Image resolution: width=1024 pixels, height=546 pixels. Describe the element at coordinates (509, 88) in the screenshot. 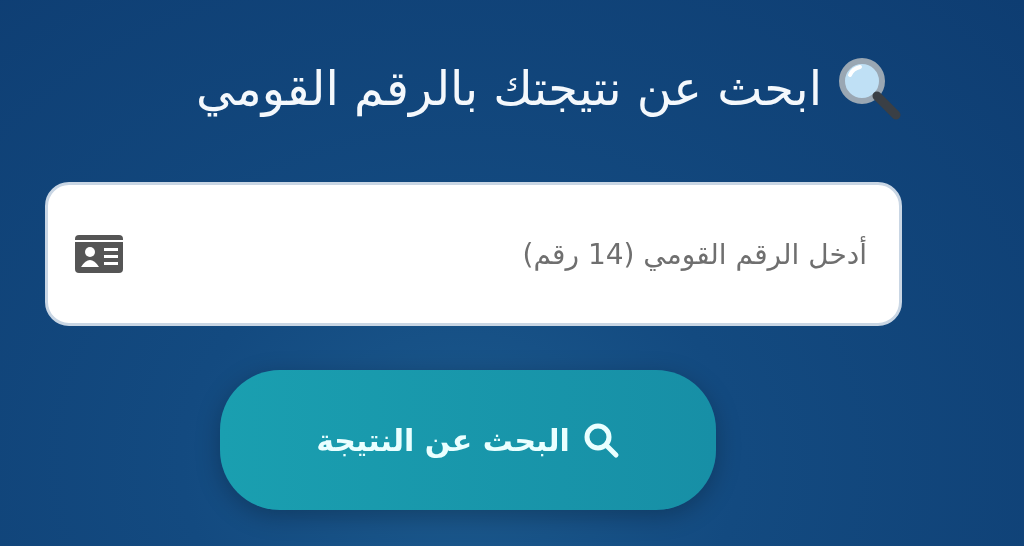

I see `page-title: ابحث عن نتيجتك بالرقم القومي` at that location.